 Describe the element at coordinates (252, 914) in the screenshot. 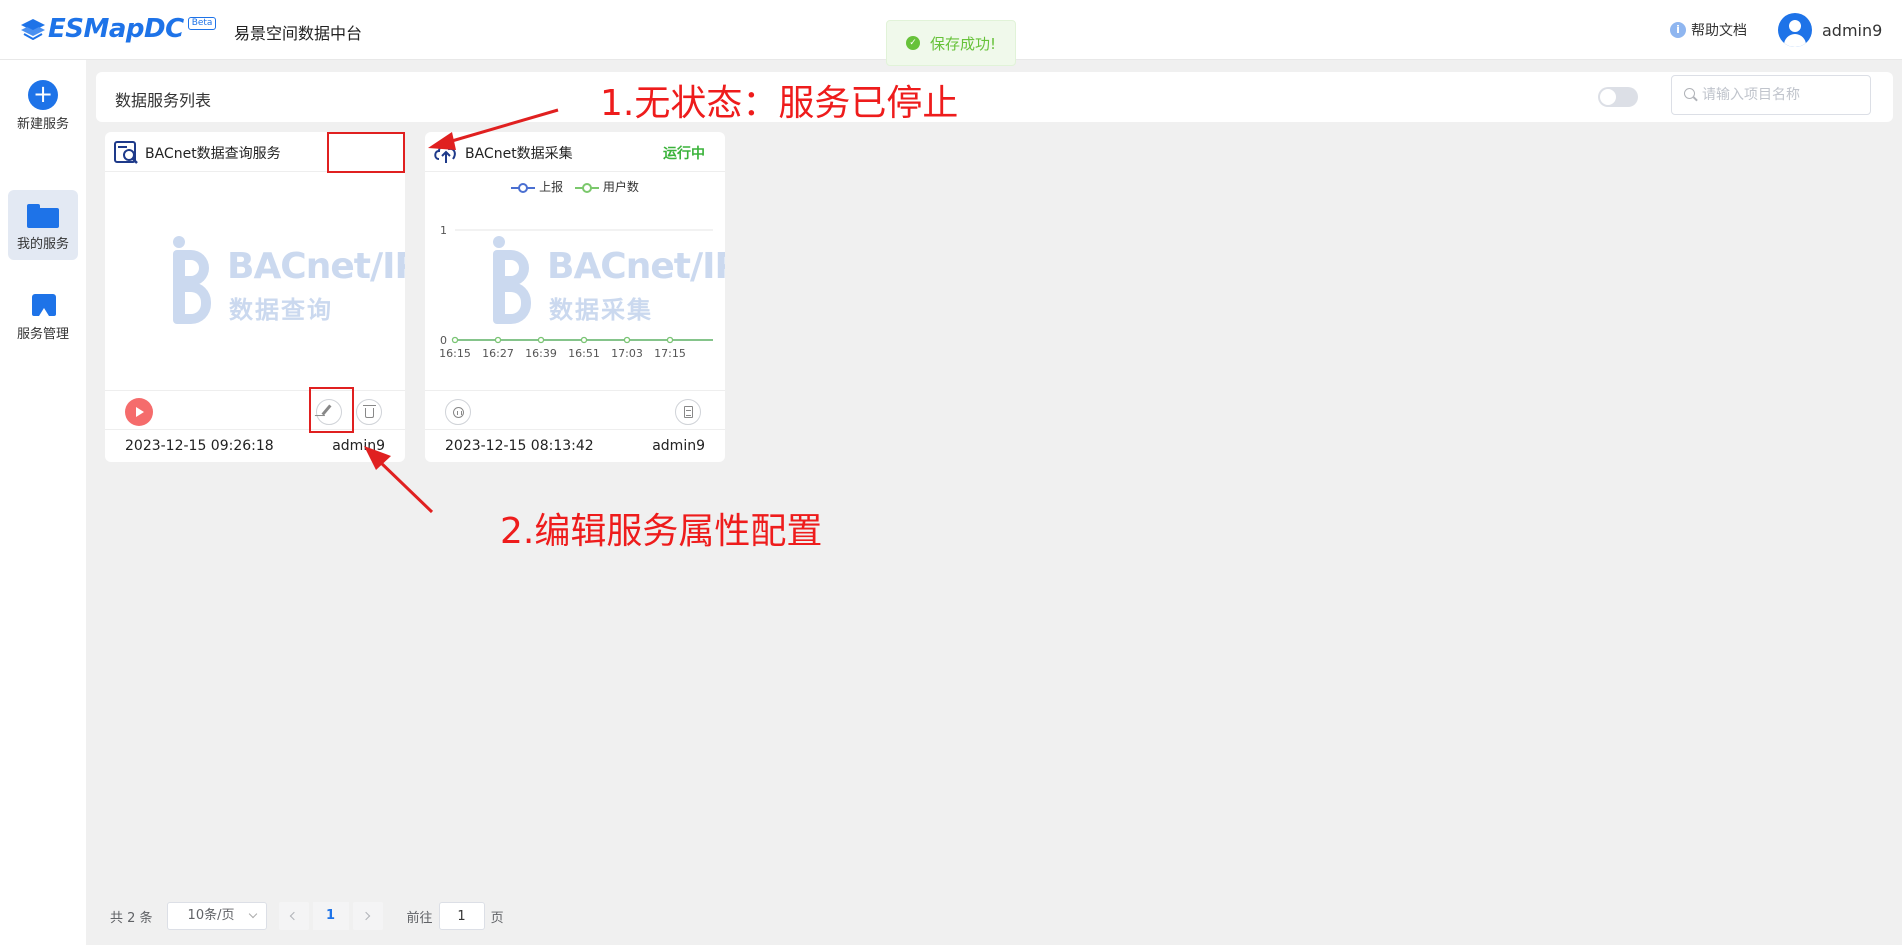

I see `chevron-down-icon` at that location.